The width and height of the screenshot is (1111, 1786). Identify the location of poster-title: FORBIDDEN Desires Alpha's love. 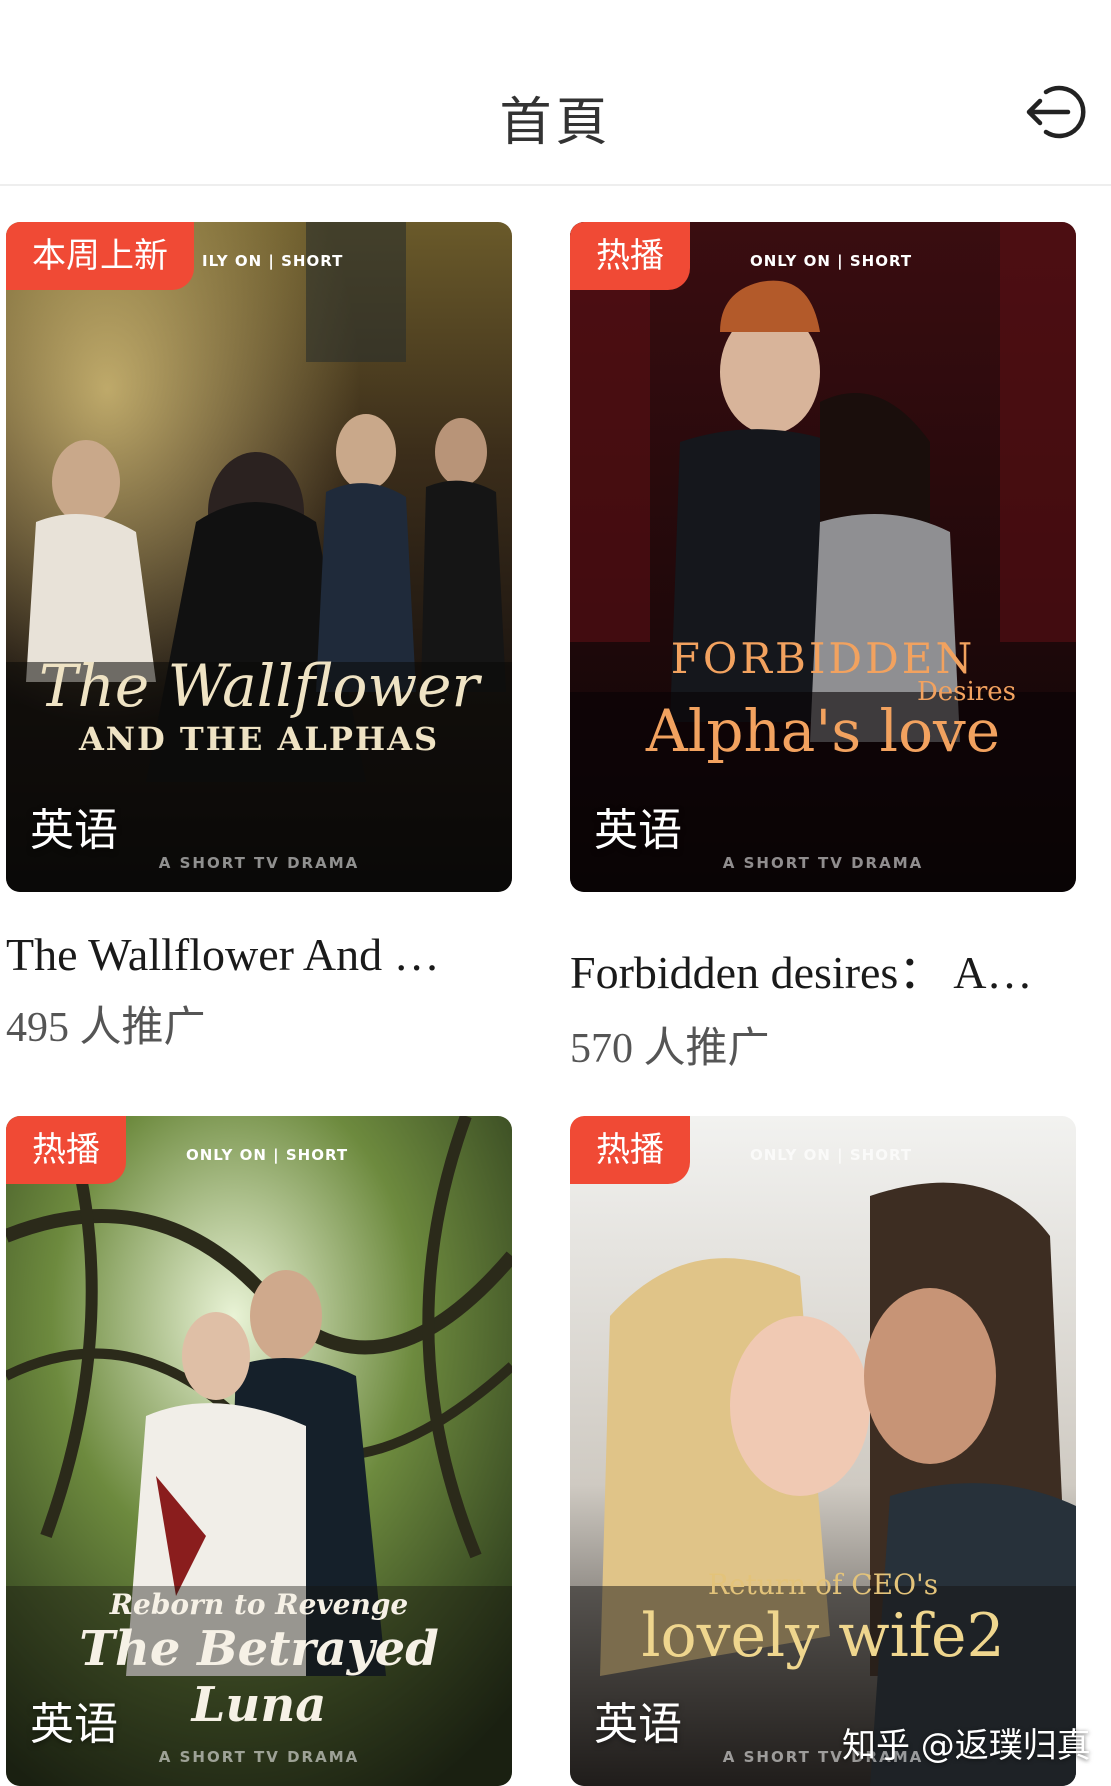
(830, 699).